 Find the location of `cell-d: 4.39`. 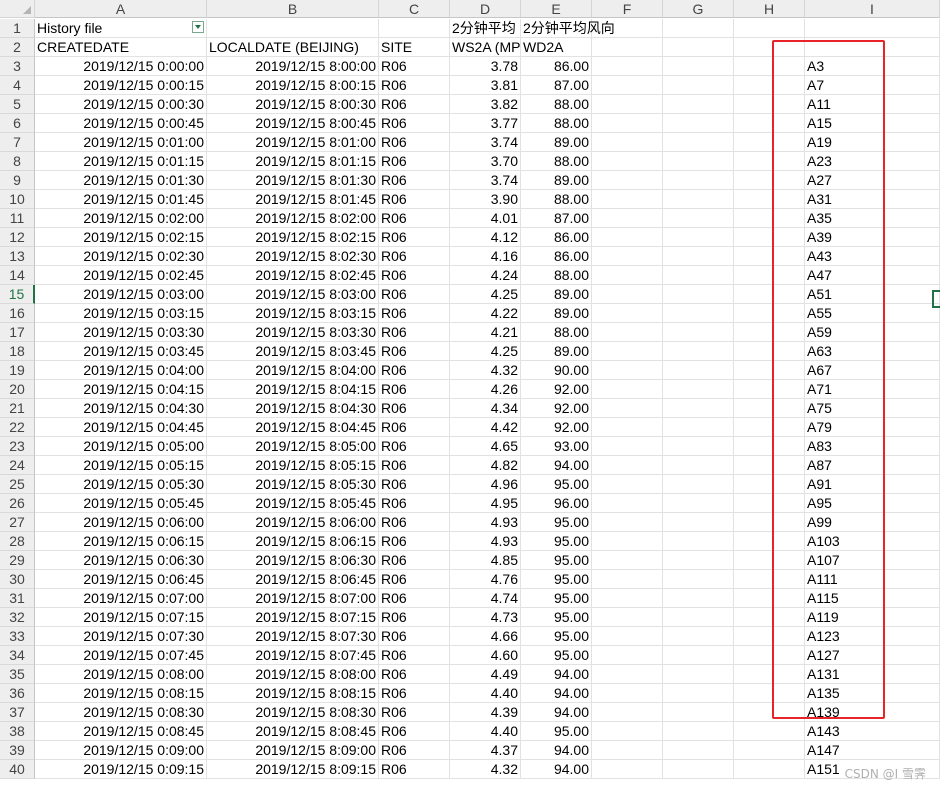

cell-d: 4.39 is located at coordinates (485, 712).